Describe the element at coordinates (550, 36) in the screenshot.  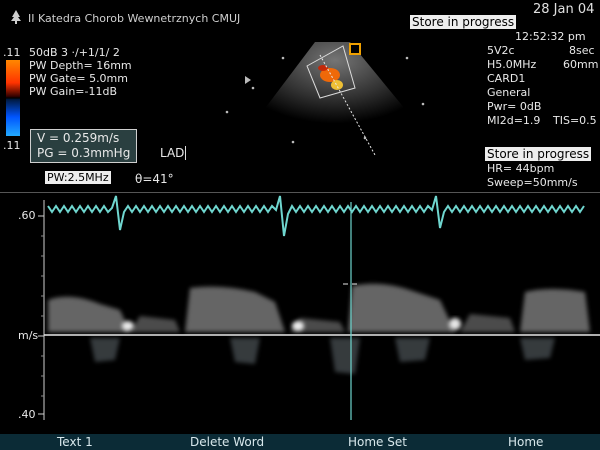
I see `exam-time: 12:52:32 pm` at that location.